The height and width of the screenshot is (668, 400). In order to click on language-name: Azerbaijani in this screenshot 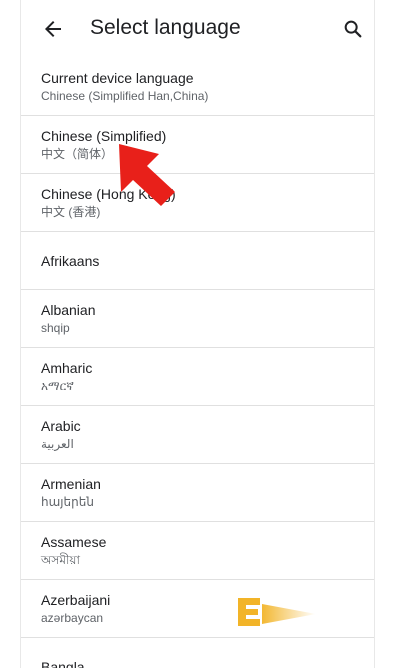, I will do `click(76, 600)`.